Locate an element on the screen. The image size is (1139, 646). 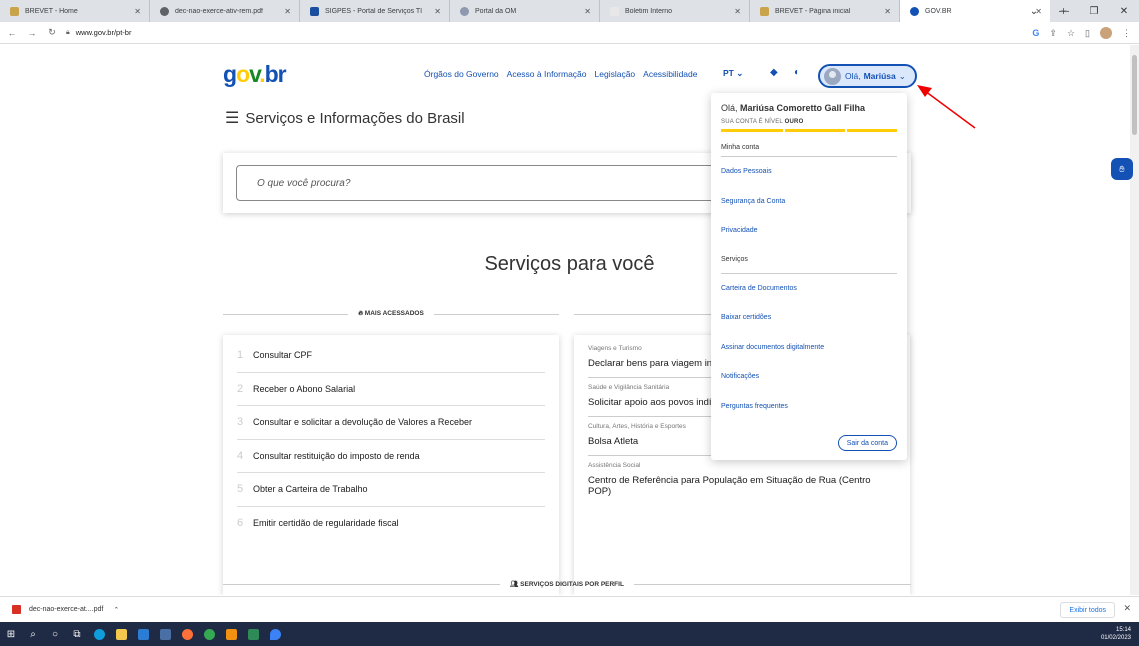
browser-tab: BREVET - Página inicial ✕ is located at coordinates (825, 11).